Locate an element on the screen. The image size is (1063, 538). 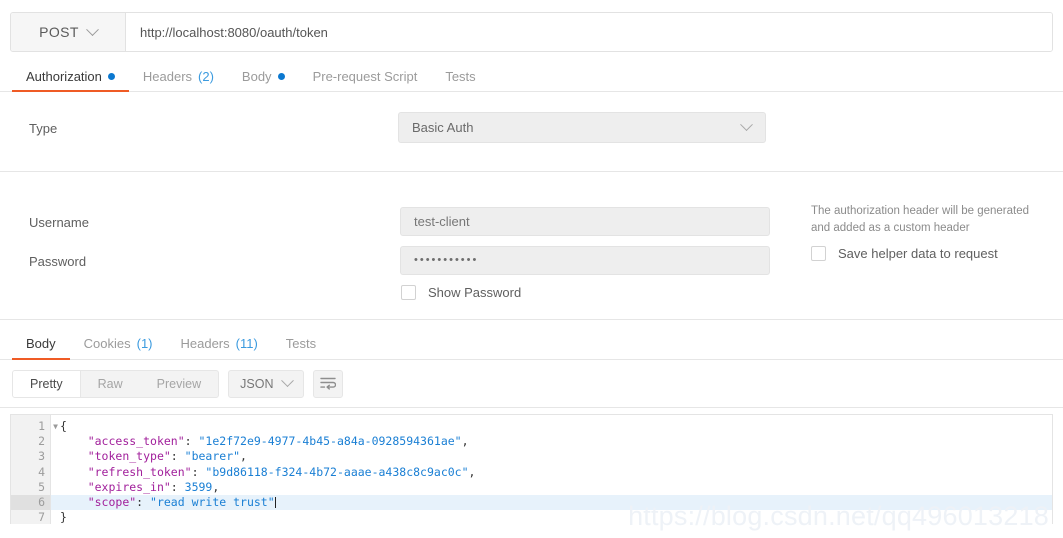
view-mode-preview: Preview is located at coordinates (179, 384).